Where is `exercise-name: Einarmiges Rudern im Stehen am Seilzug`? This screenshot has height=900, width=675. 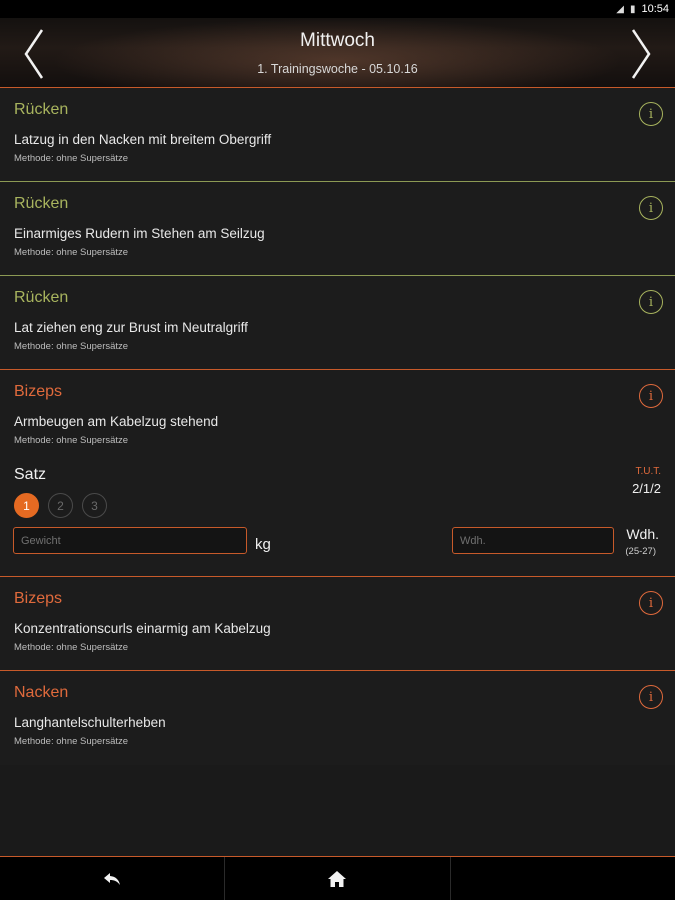
exercise-name: Einarmiges Rudern im Stehen am Seilzug is located at coordinates (139, 233).